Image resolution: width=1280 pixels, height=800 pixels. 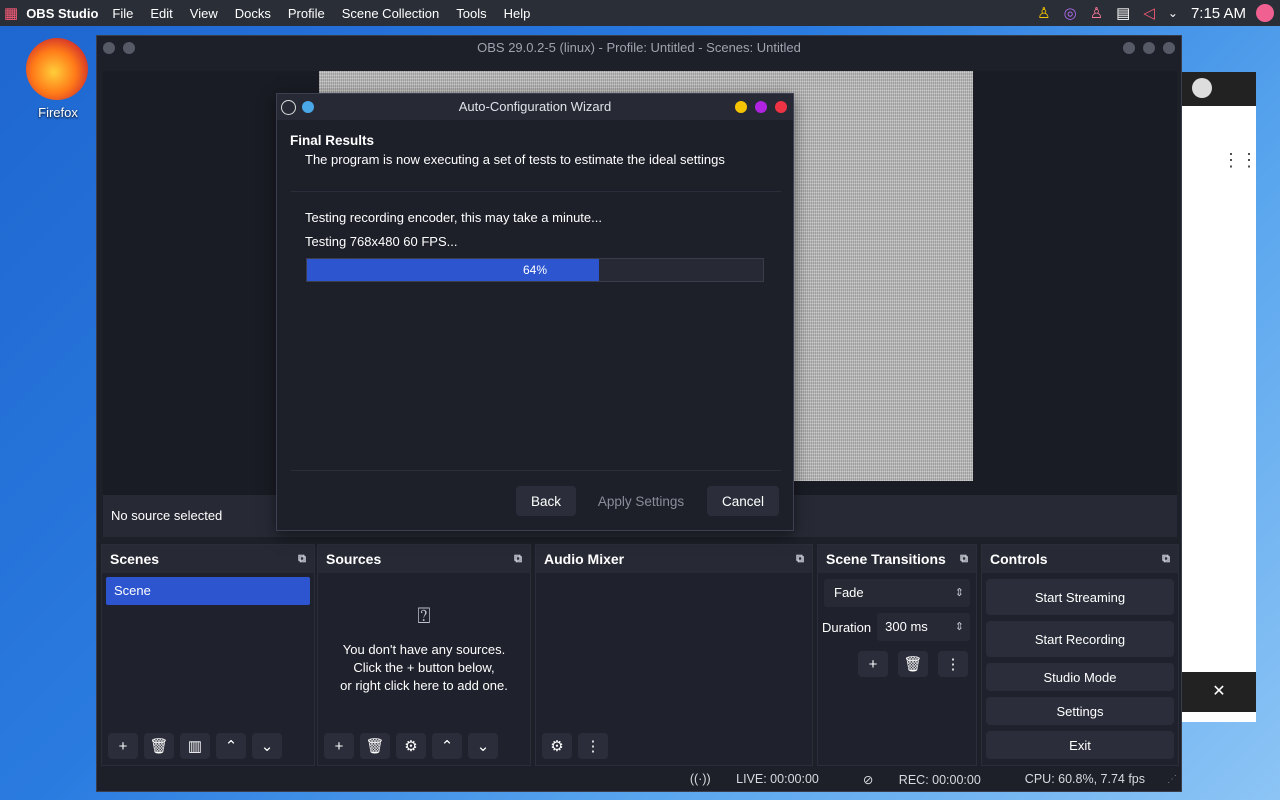 I want to click on remove-source-button: 🗑, so click(x=375, y=746).